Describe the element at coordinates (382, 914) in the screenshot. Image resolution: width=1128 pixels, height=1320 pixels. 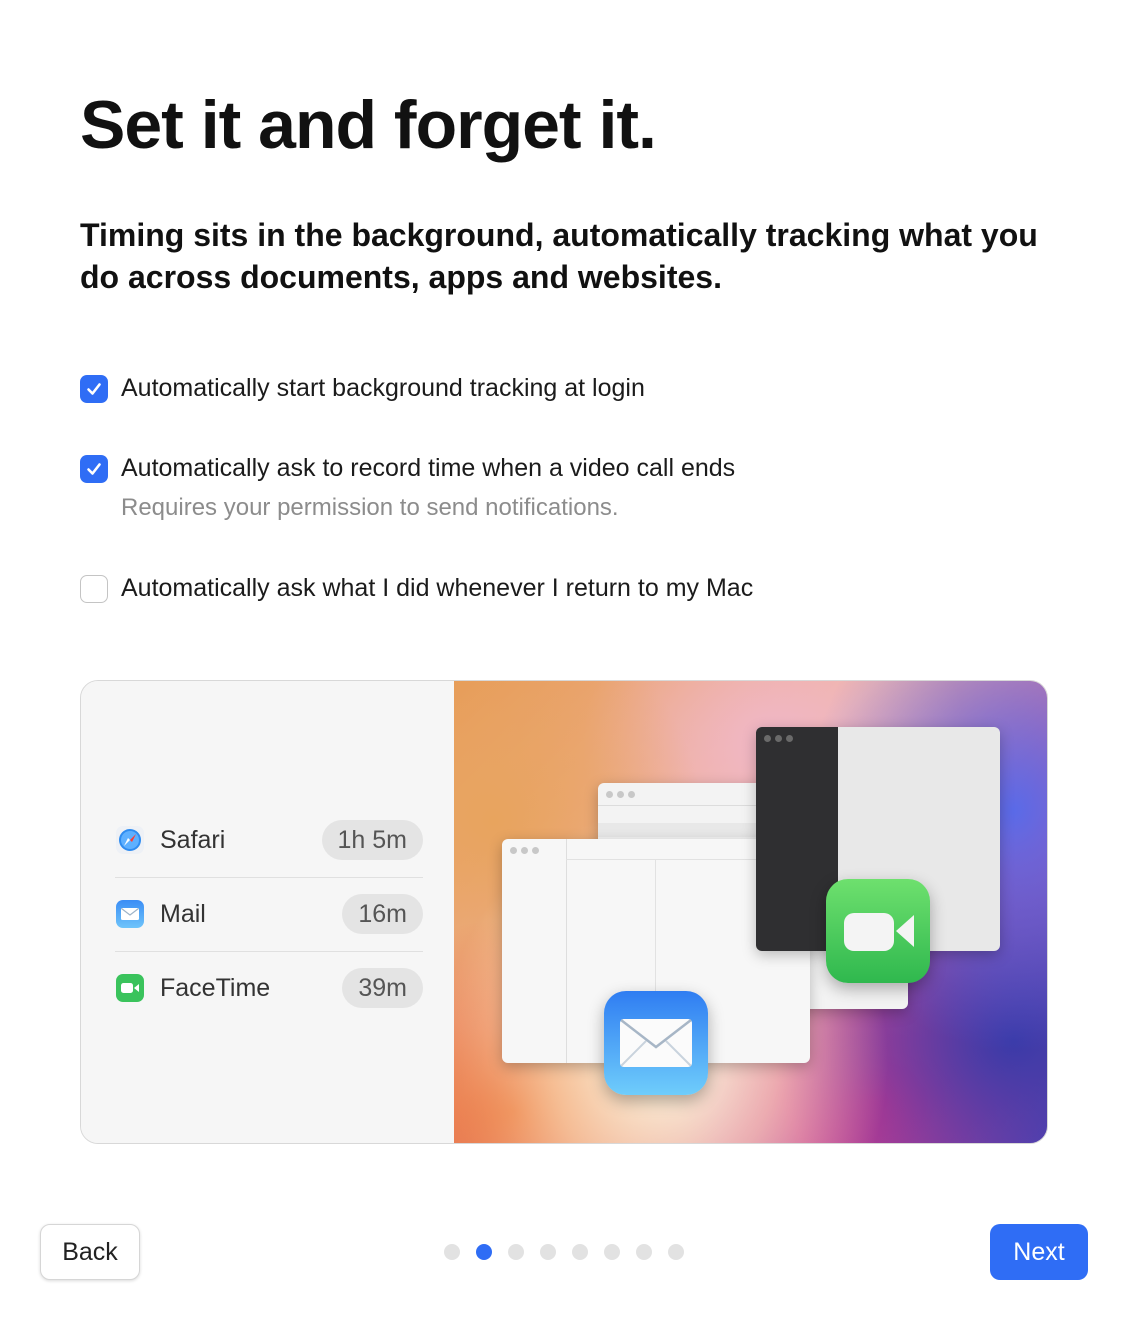
I see `duration-badge: 16m` at that location.